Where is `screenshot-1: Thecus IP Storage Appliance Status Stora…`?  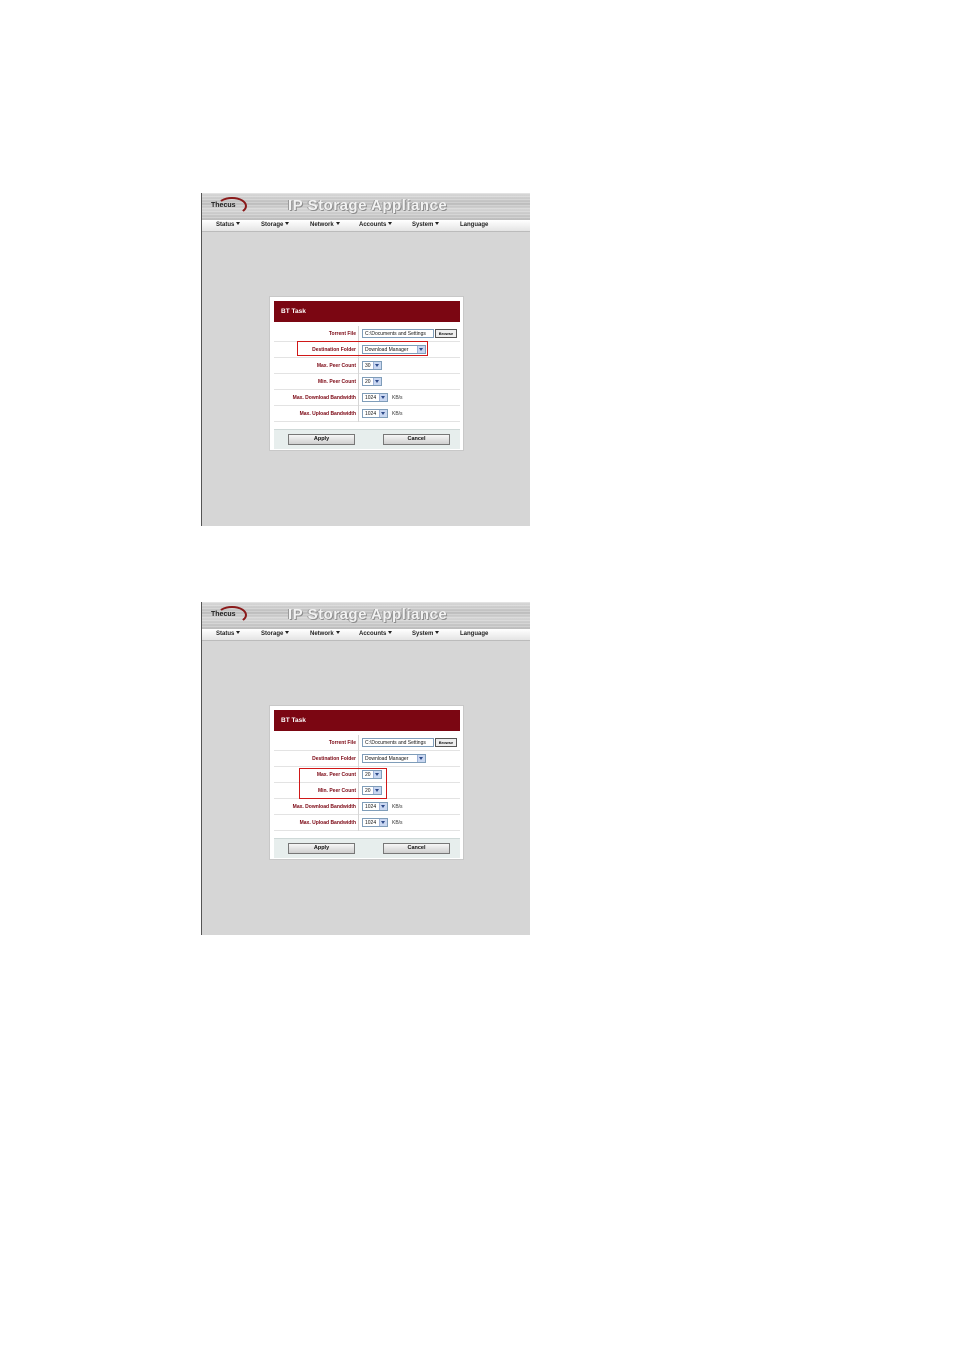
screenshot-1: Thecus IP Storage Appliance Status Stora… is located at coordinates (365, 359).